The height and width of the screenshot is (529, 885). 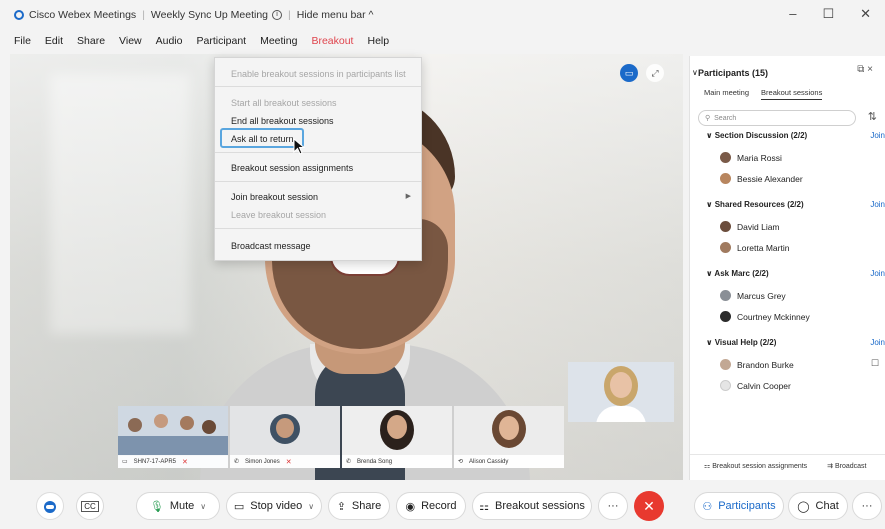 I want to click on close-icon: ✕, so click(x=649, y=505).